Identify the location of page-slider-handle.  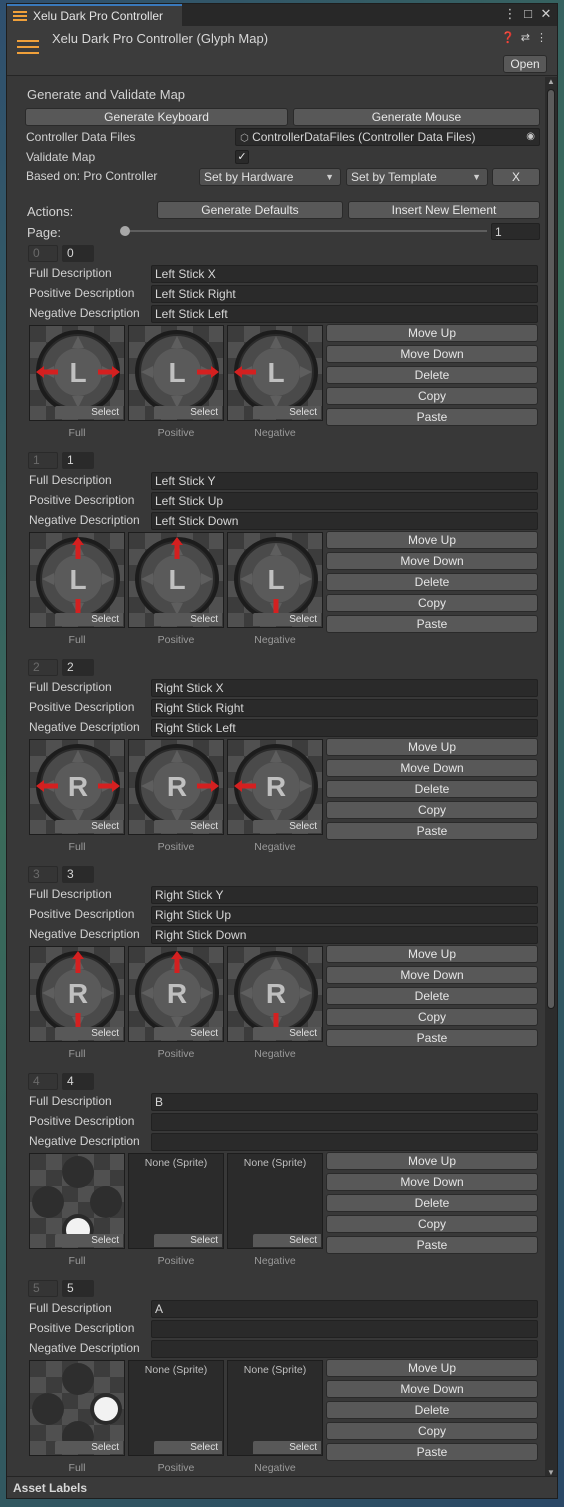
(125, 231).